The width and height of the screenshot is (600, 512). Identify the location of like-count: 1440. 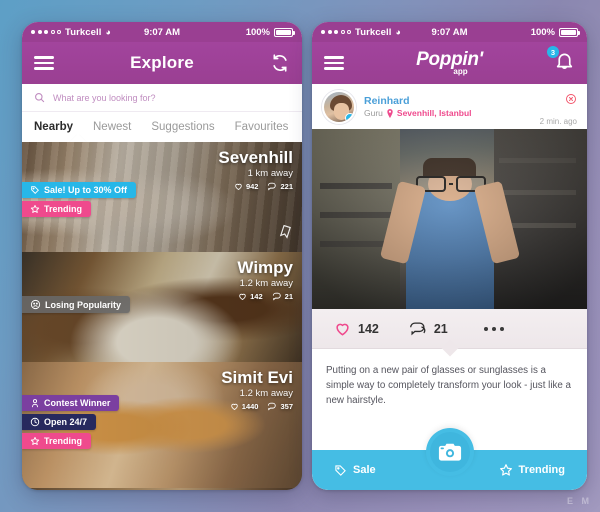
(250, 406).